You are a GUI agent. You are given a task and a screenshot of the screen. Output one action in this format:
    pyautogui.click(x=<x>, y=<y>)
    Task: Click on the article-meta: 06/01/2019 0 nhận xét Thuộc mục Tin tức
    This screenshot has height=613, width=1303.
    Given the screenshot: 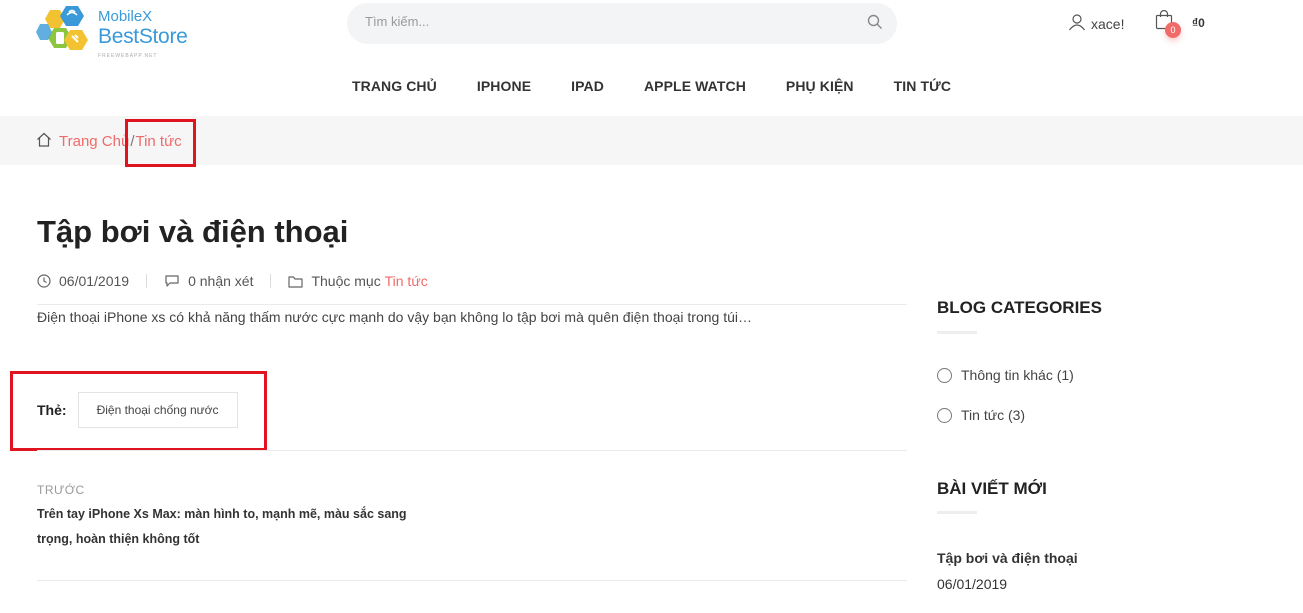 What is the action you would take?
    pyautogui.click(x=232, y=281)
    